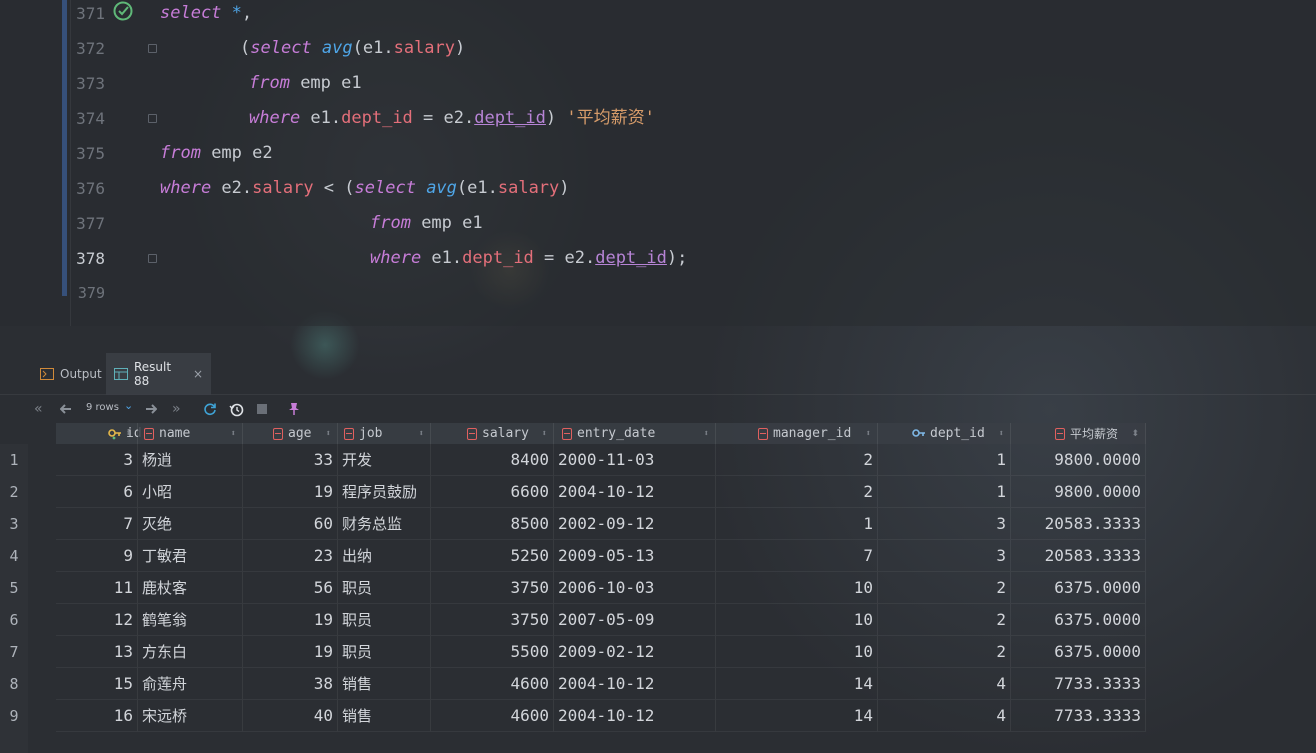 Image resolution: width=1316 pixels, height=753 pixels. Describe the element at coordinates (797, 716) in the screenshot. I see `table-cell-manager-id: 14` at that location.